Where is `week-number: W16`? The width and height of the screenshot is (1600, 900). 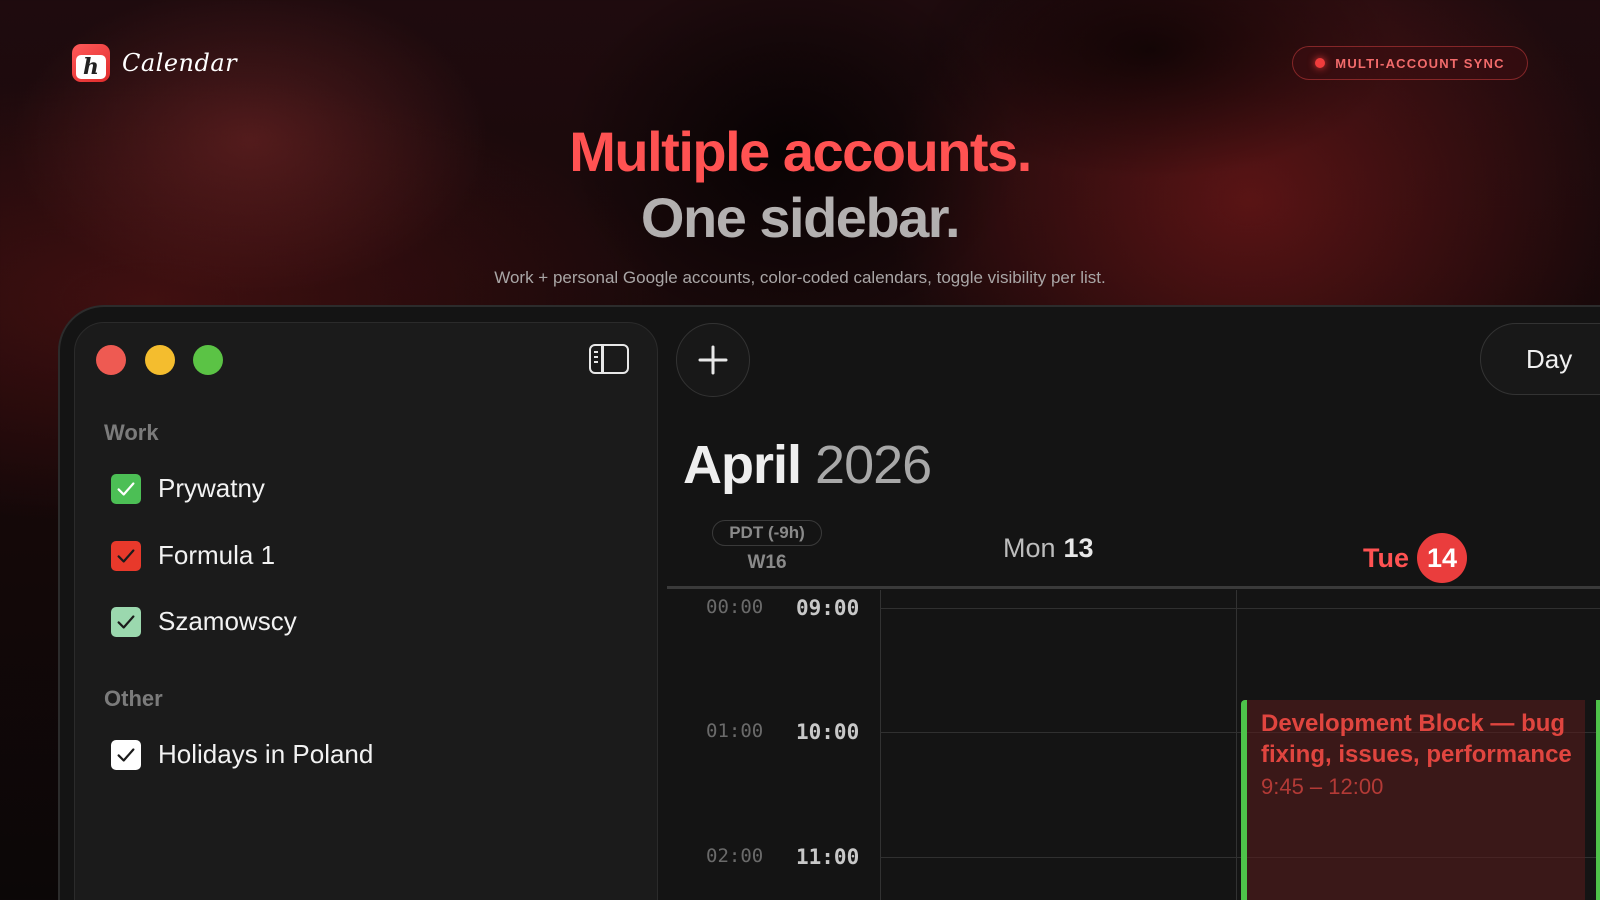
week-number: W16 is located at coordinates (767, 562).